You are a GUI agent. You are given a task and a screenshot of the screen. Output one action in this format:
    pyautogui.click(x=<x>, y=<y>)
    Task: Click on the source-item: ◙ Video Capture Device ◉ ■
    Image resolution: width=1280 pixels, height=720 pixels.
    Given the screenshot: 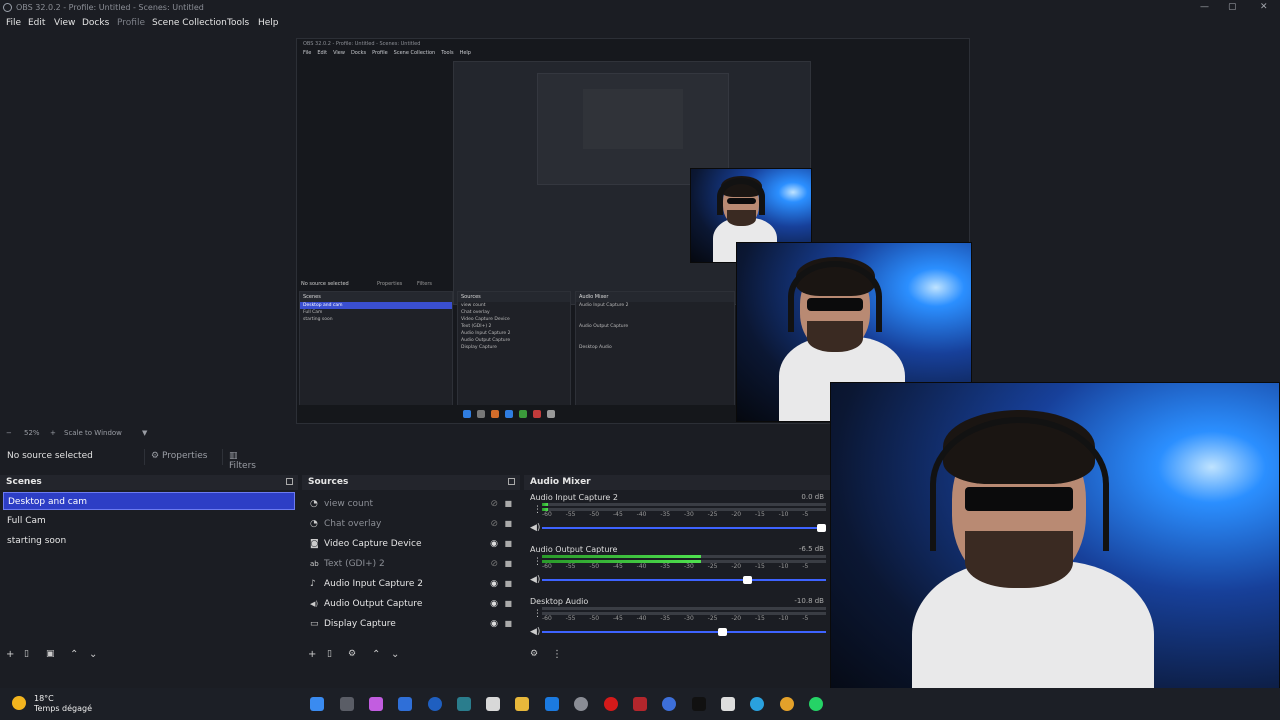 What is the action you would take?
    pyautogui.click(x=411, y=544)
    